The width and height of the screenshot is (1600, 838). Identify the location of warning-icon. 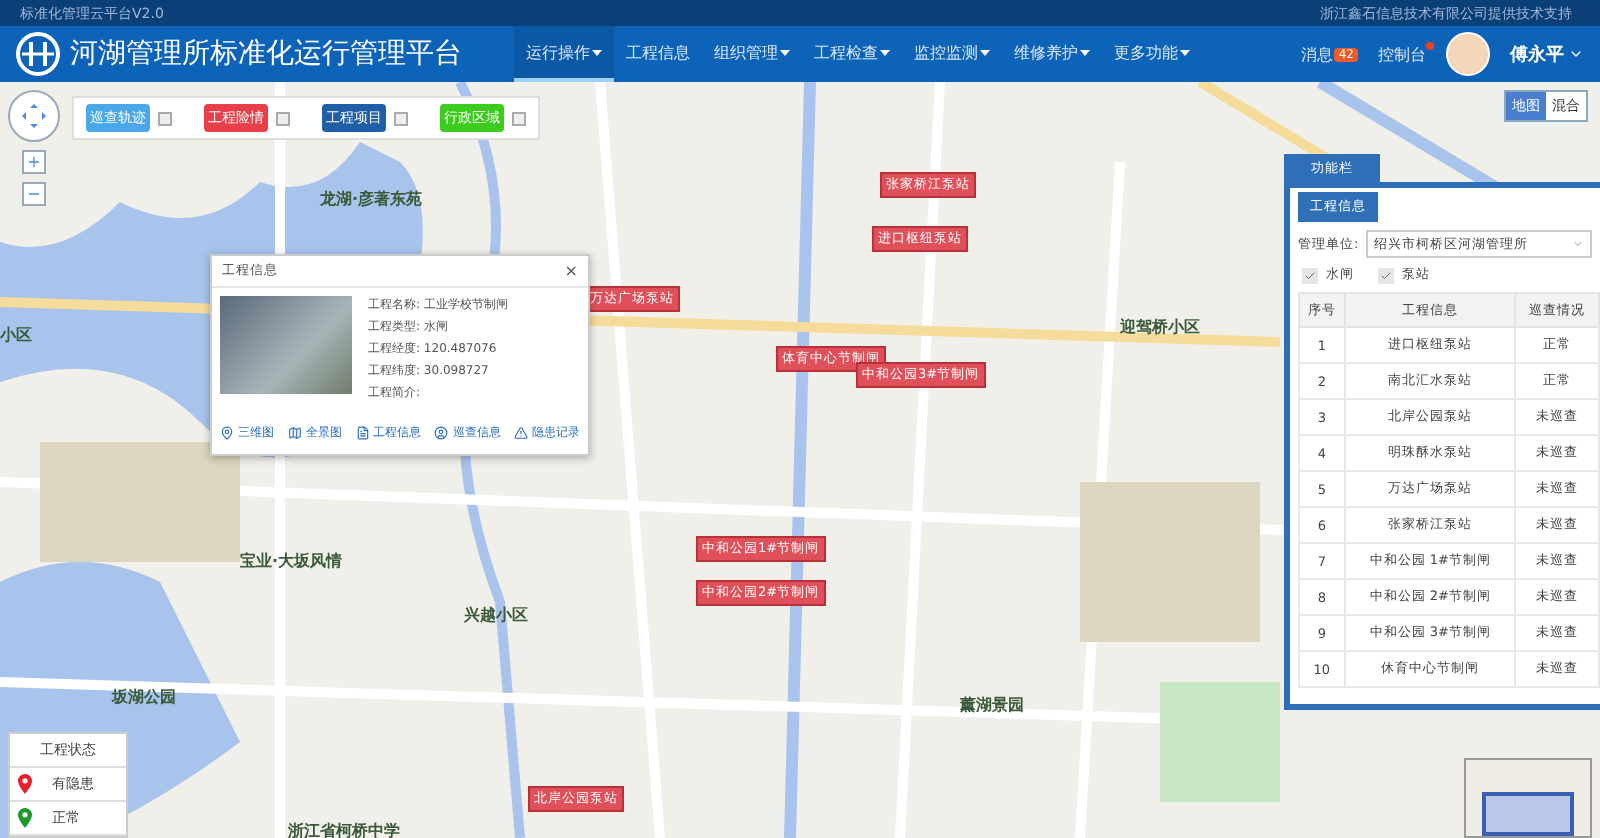
(521, 433).